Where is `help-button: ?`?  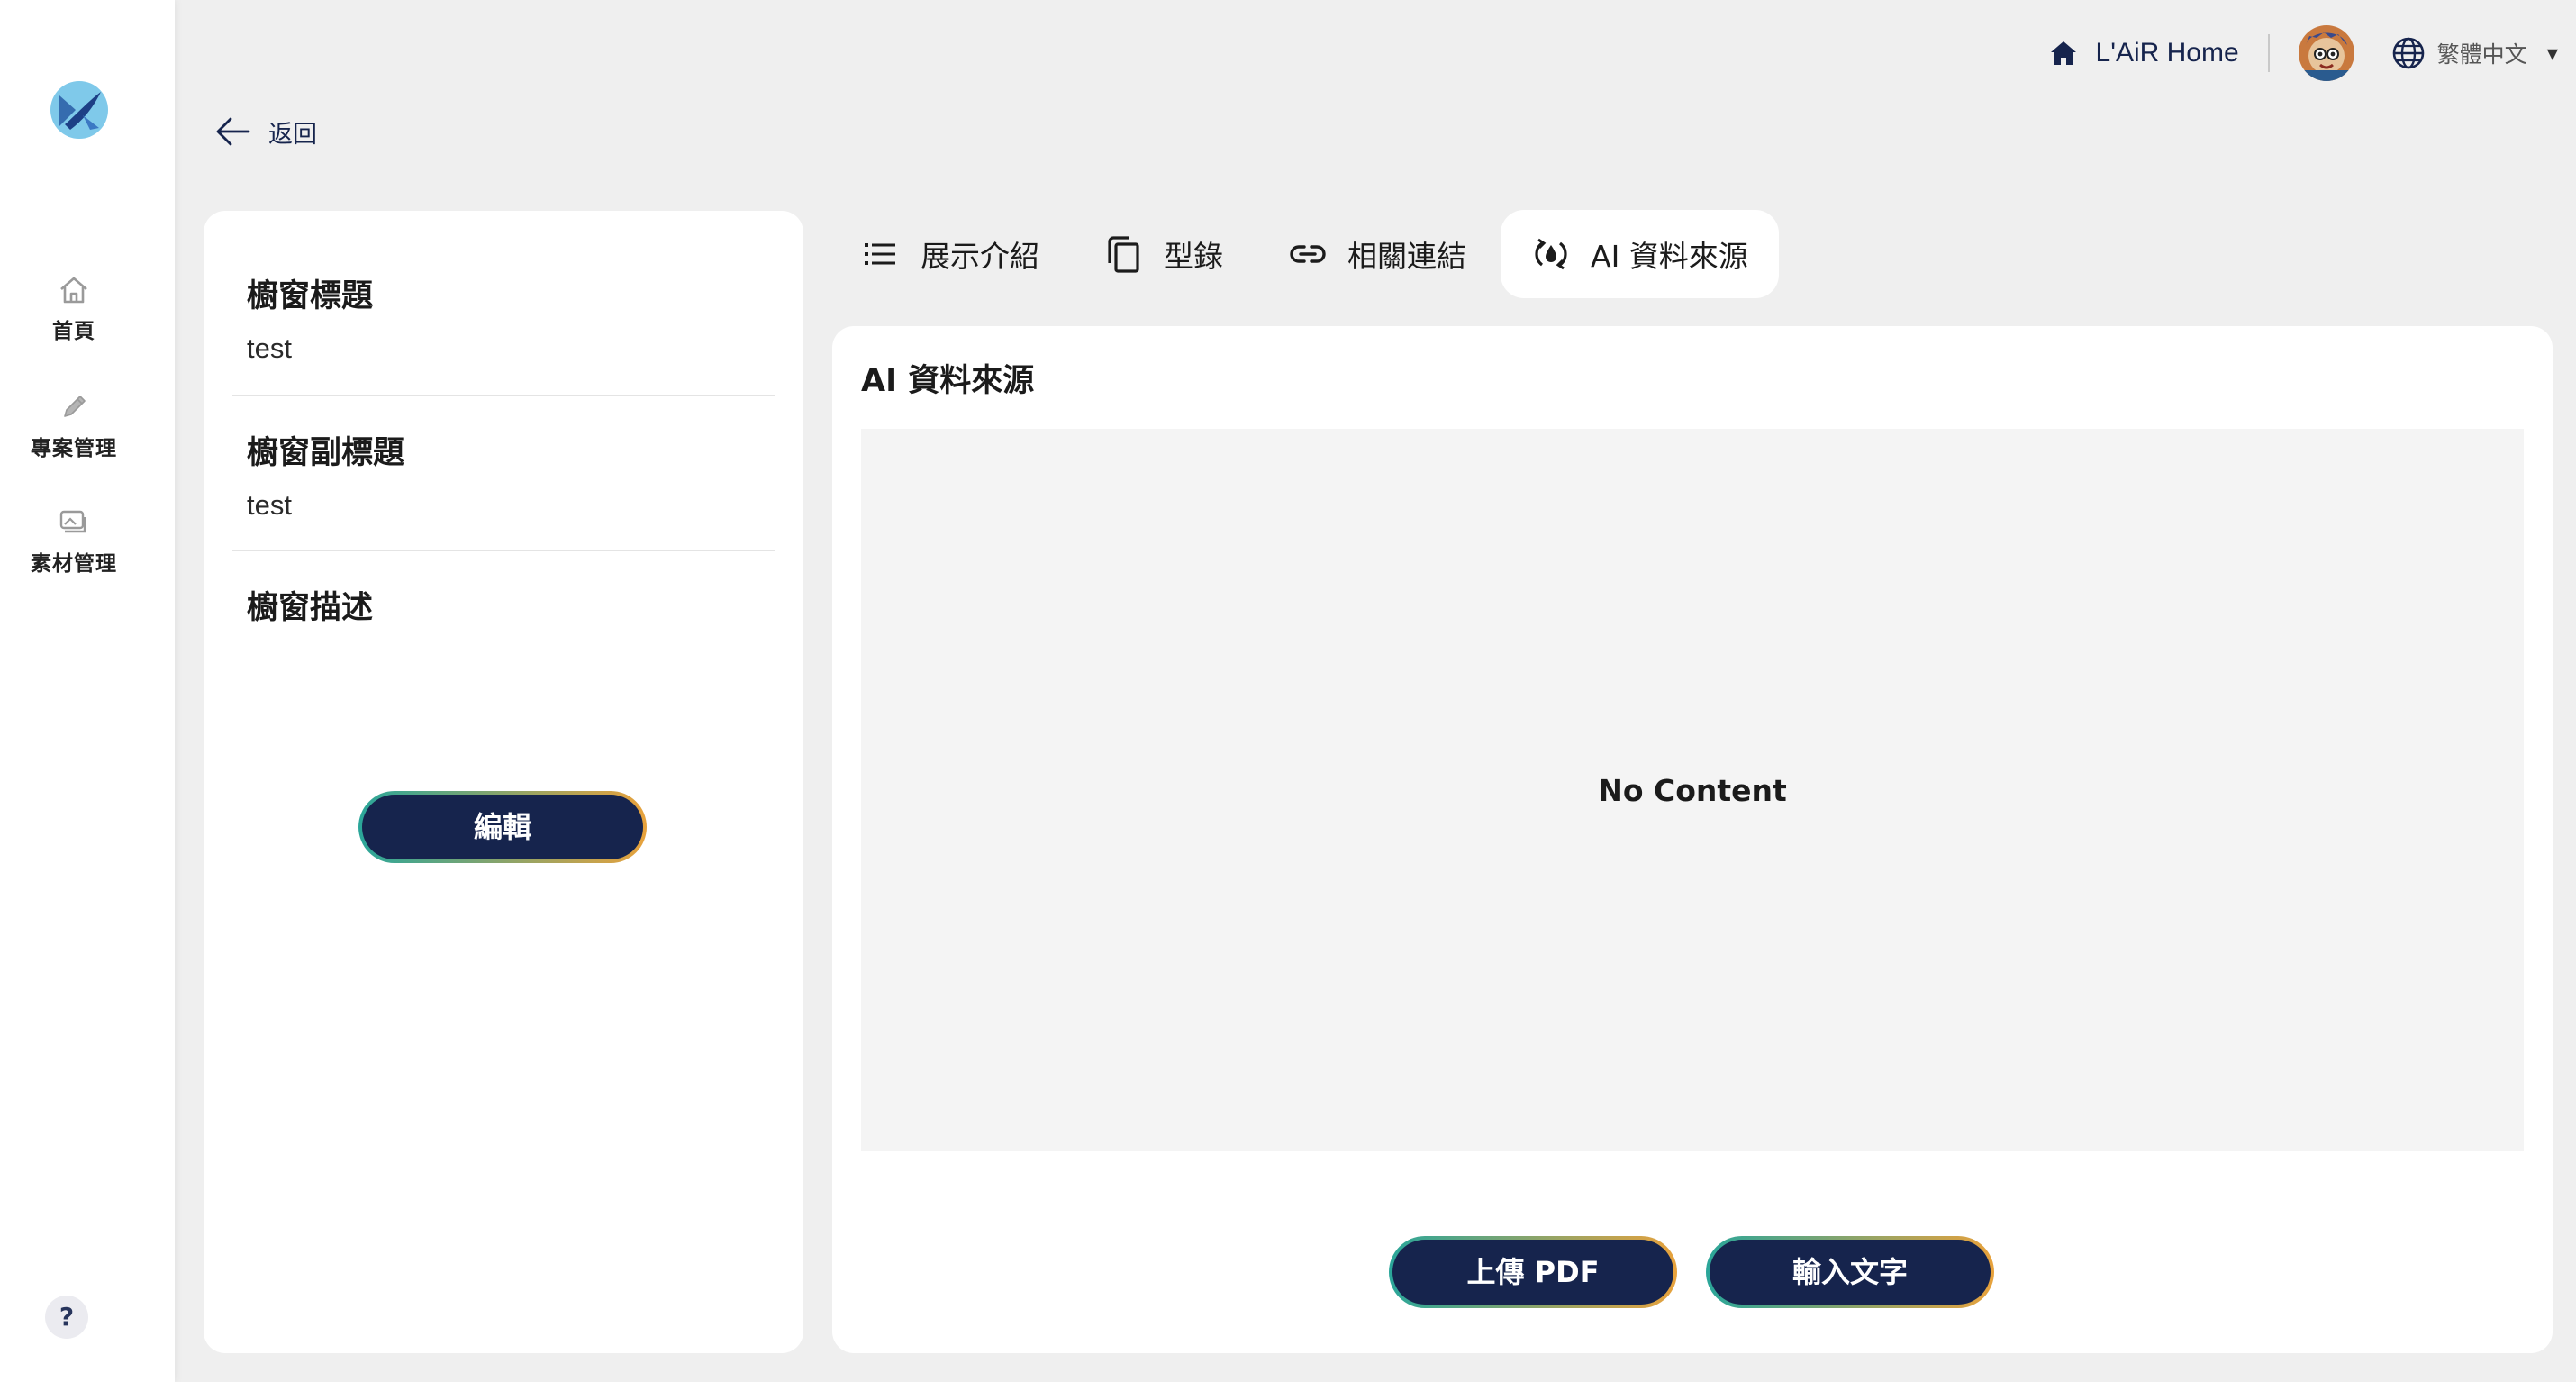 help-button: ? is located at coordinates (66, 1317).